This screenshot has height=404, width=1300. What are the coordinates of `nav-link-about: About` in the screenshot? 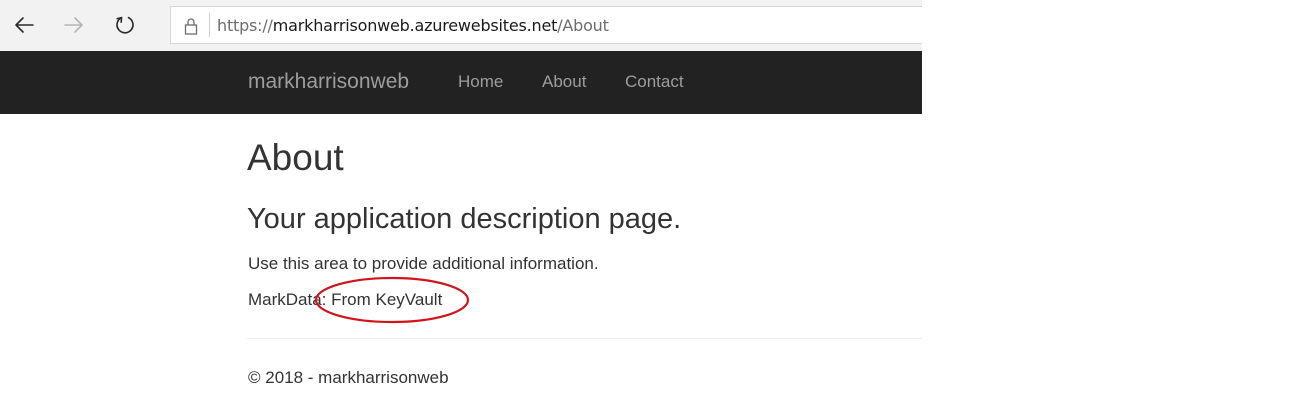 It's located at (564, 82).